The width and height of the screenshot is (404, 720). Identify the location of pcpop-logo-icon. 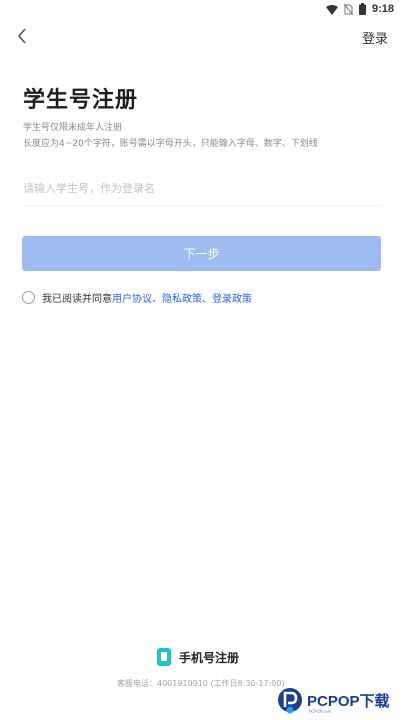
(290, 700).